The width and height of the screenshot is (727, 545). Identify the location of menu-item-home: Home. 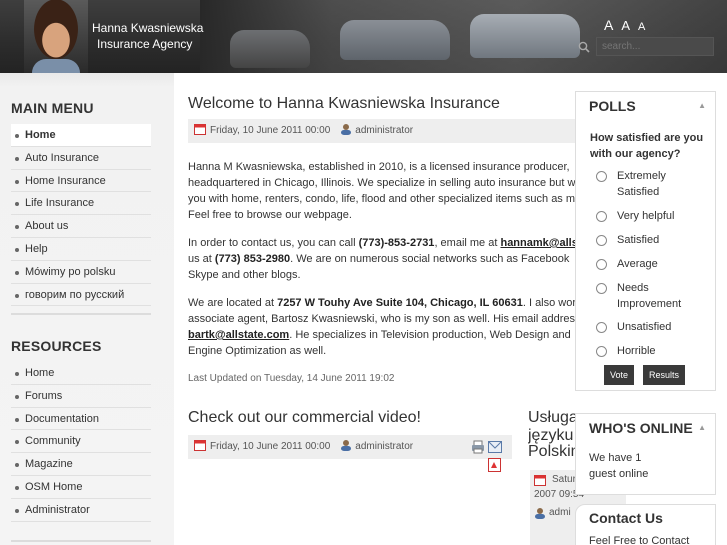
(81, 135).